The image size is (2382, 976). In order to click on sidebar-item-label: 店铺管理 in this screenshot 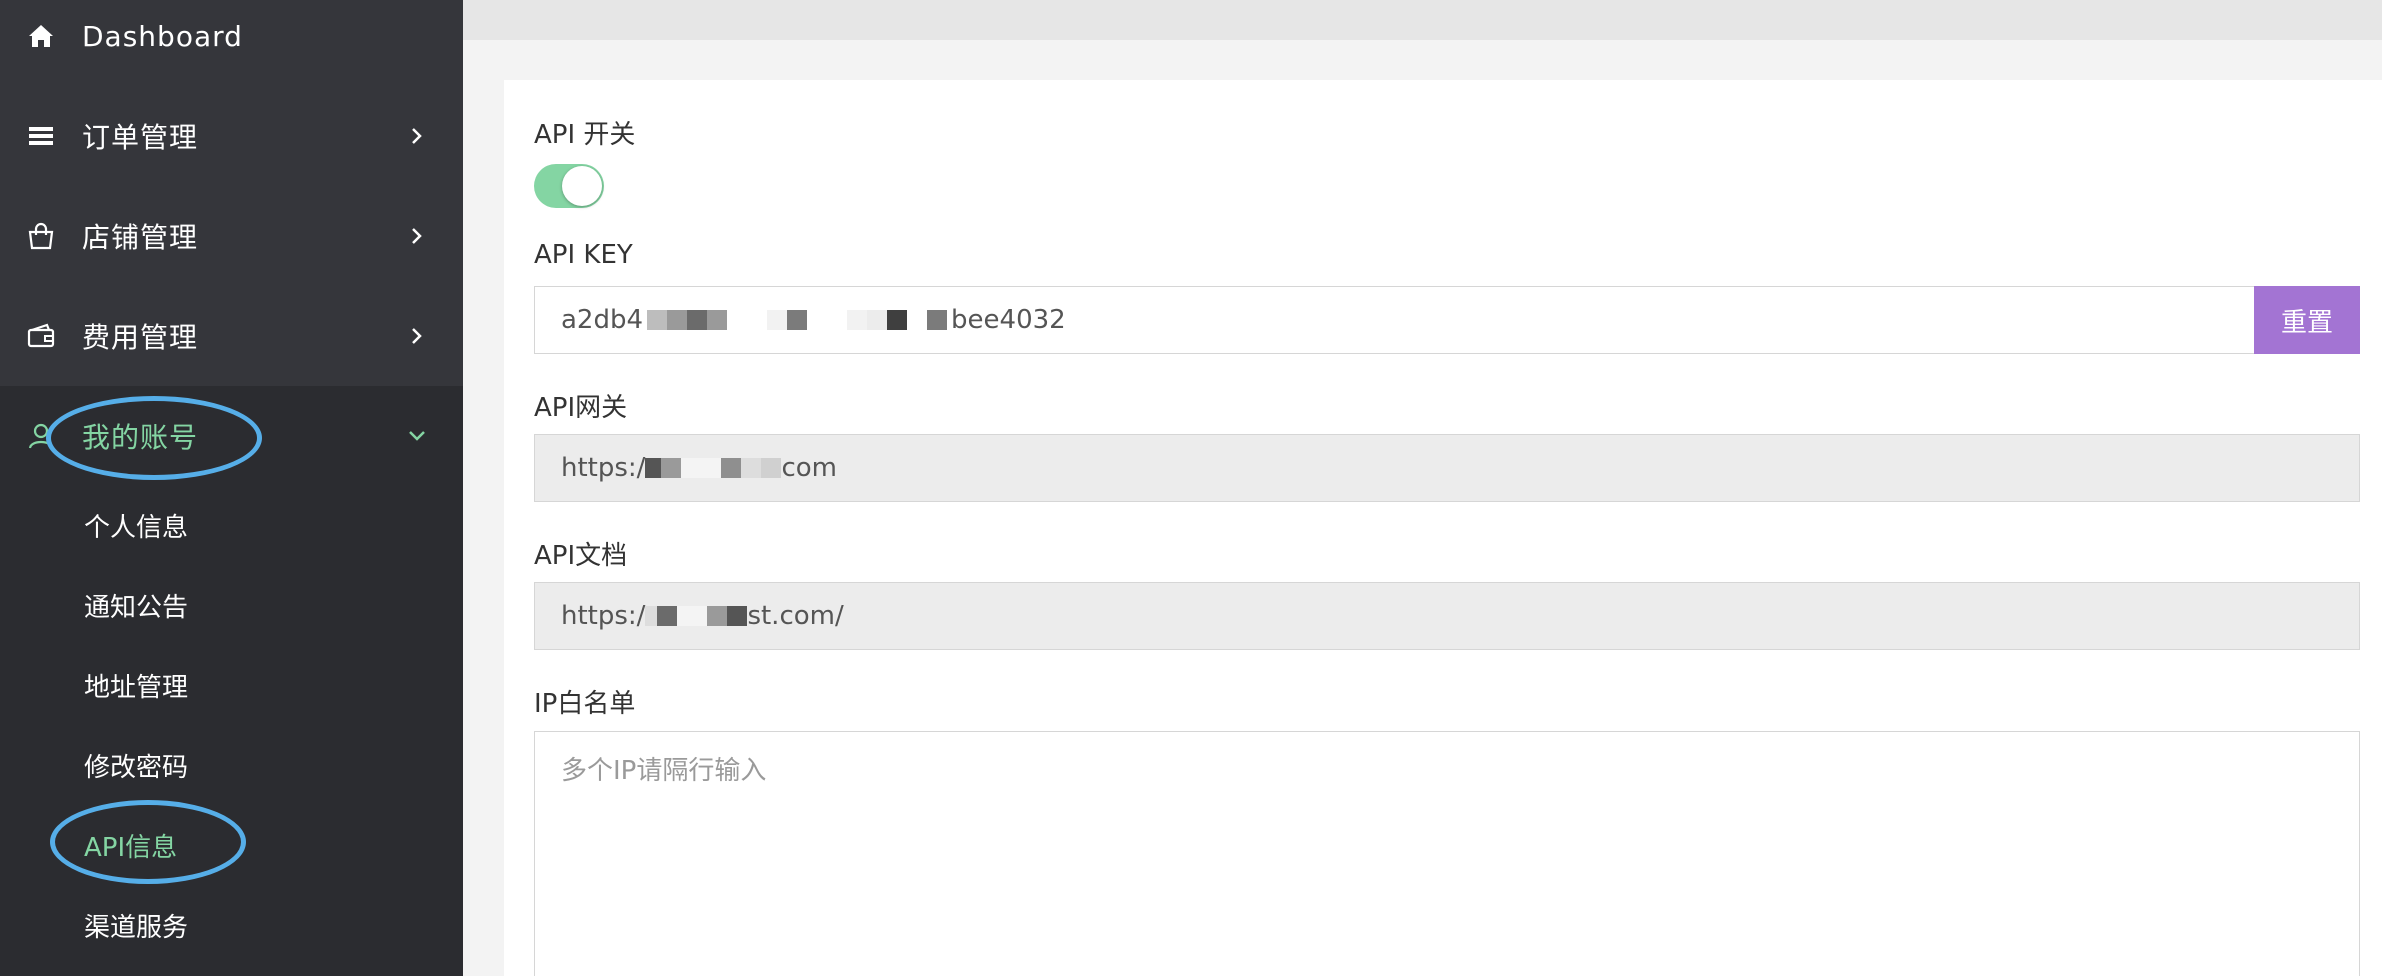, I will do `click(140, 237)`.